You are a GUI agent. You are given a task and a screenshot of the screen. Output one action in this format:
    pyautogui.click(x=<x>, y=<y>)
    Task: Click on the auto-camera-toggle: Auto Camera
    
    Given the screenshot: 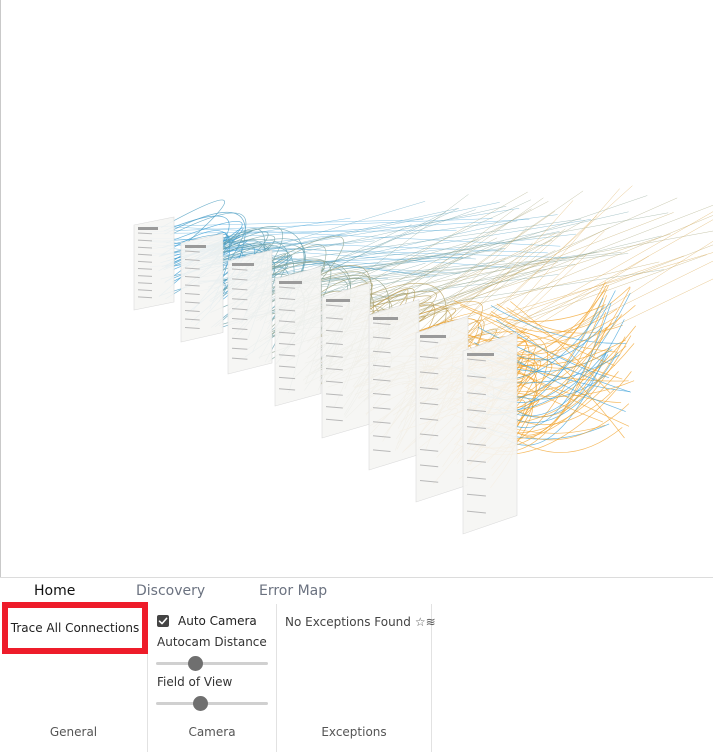 What is the action you would take?
    pyautogui.click(x=207, y=621)
    